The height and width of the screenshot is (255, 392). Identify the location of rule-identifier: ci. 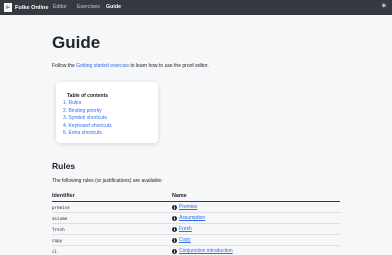
(55, 251).